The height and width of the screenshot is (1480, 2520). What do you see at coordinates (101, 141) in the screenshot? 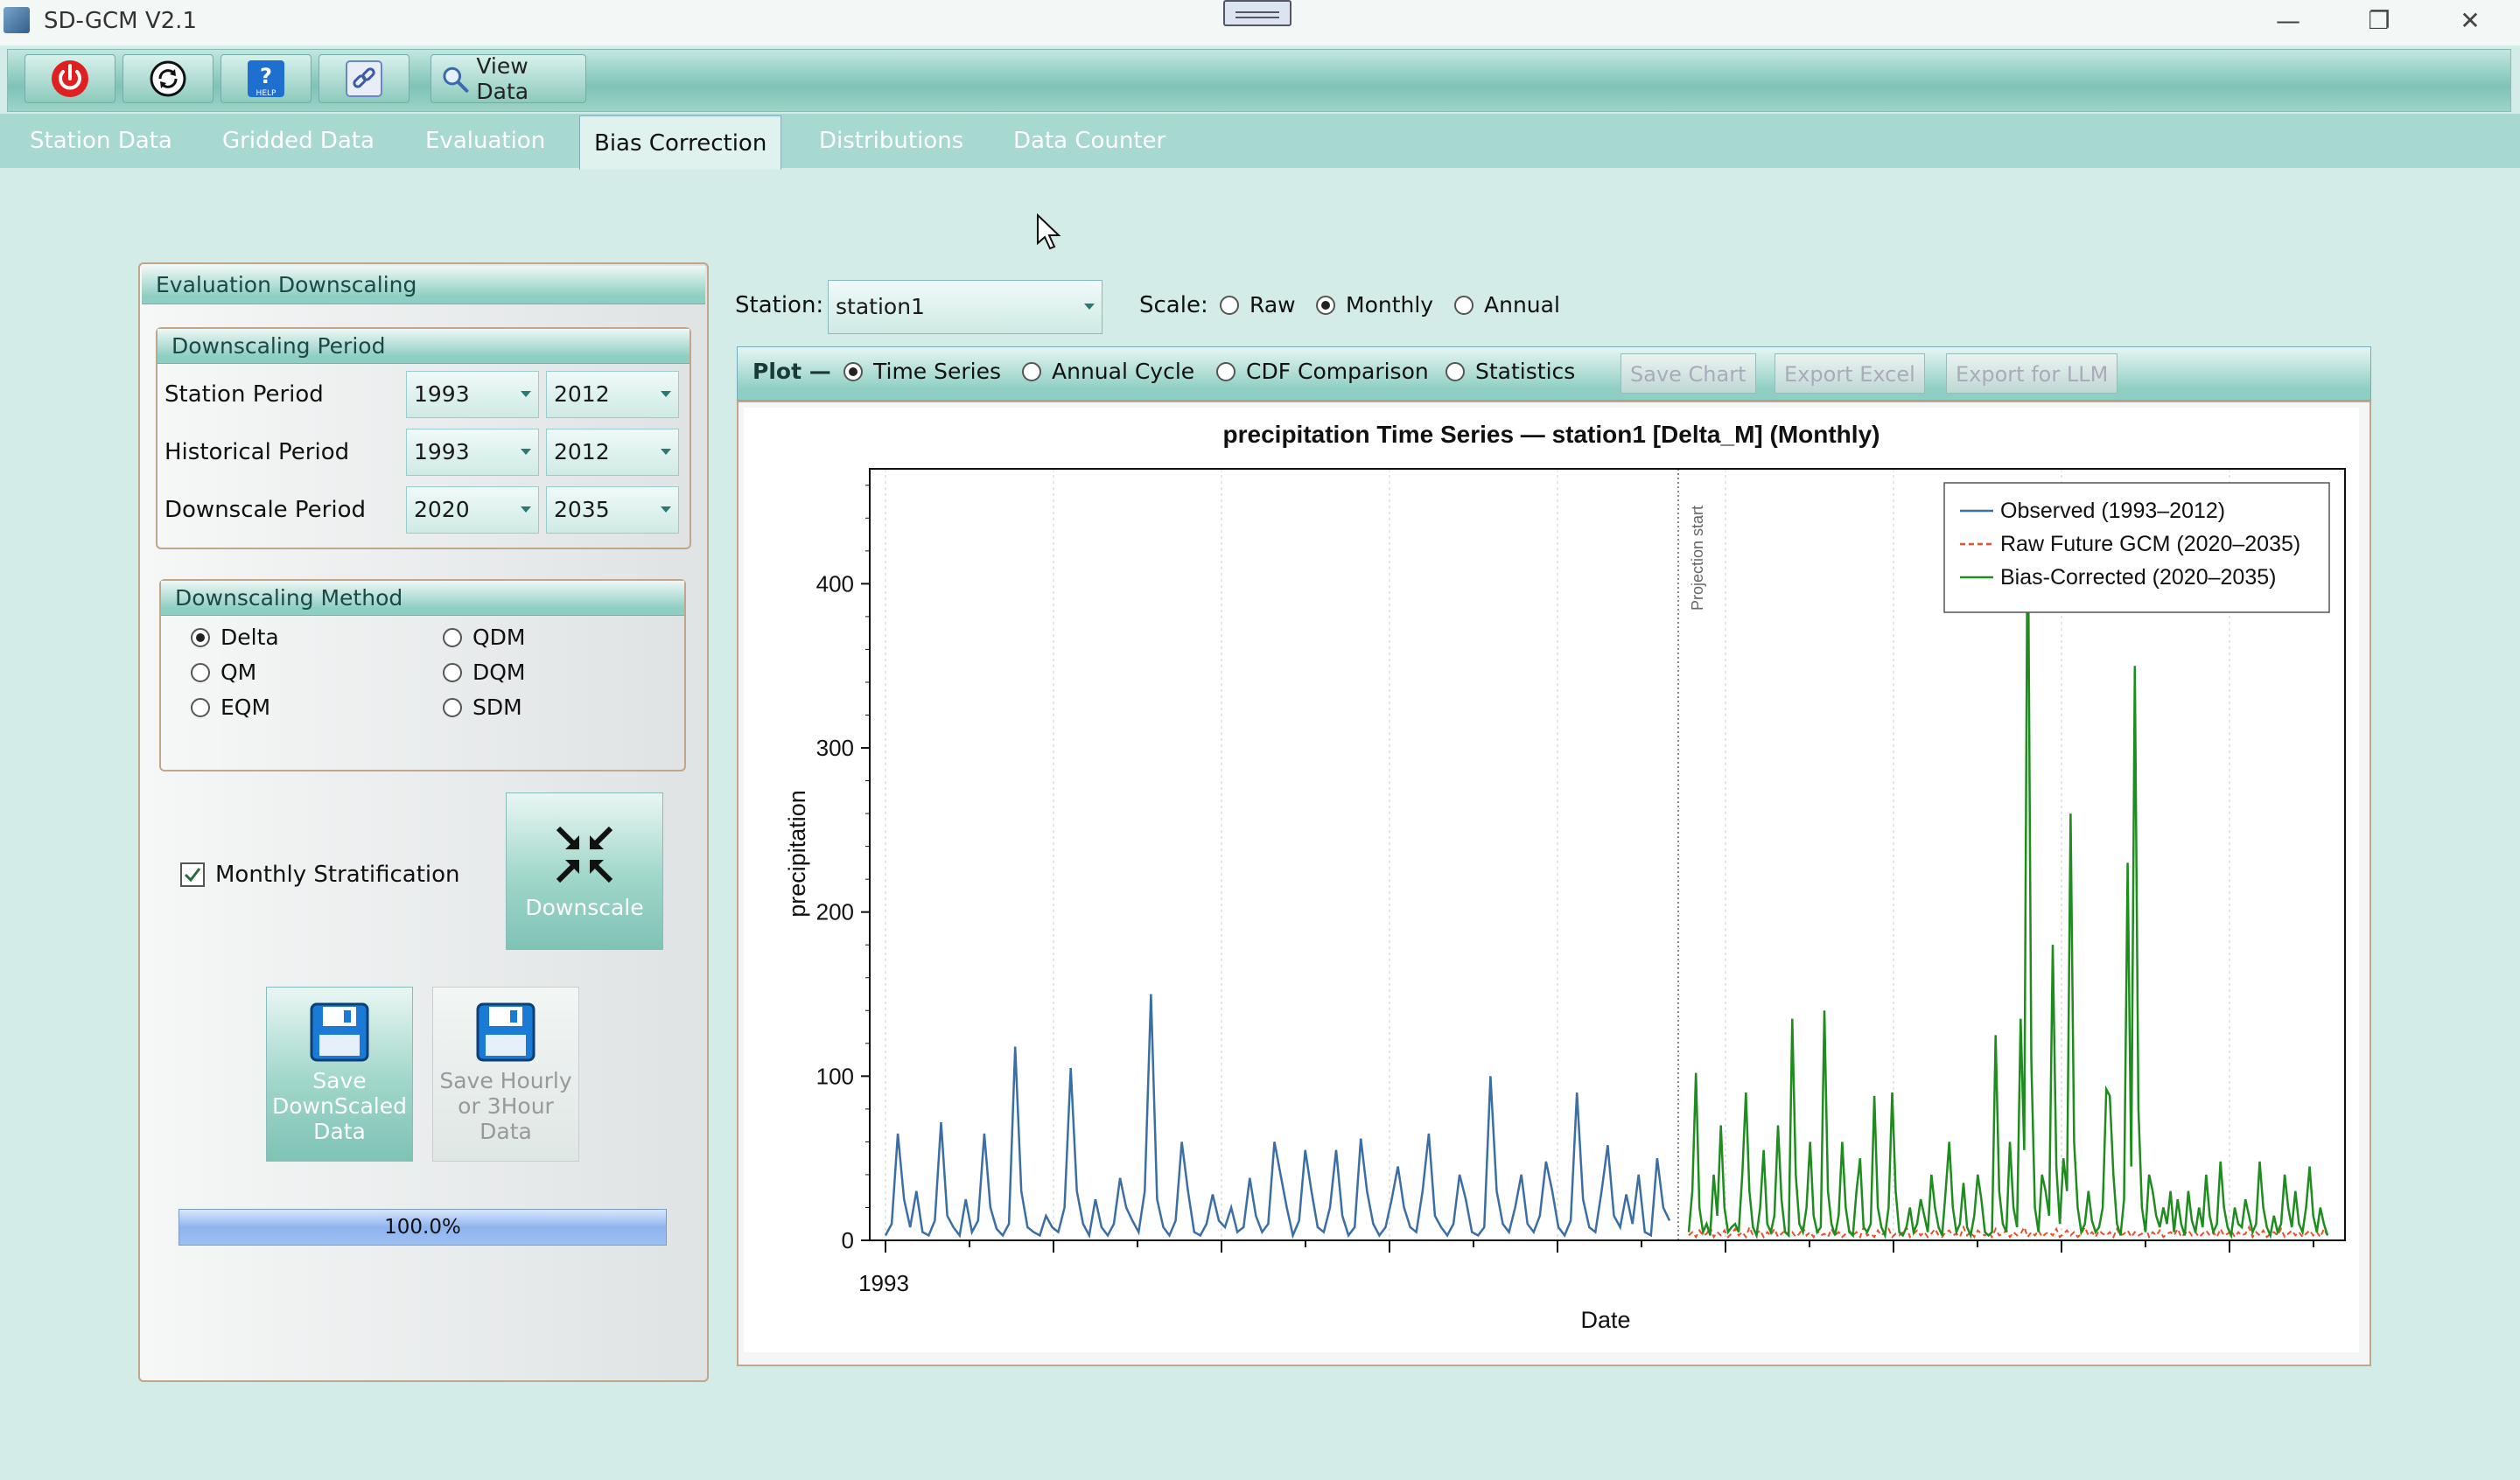
I see `tab-station-data: Station Data` at bounding box center [101, 141].